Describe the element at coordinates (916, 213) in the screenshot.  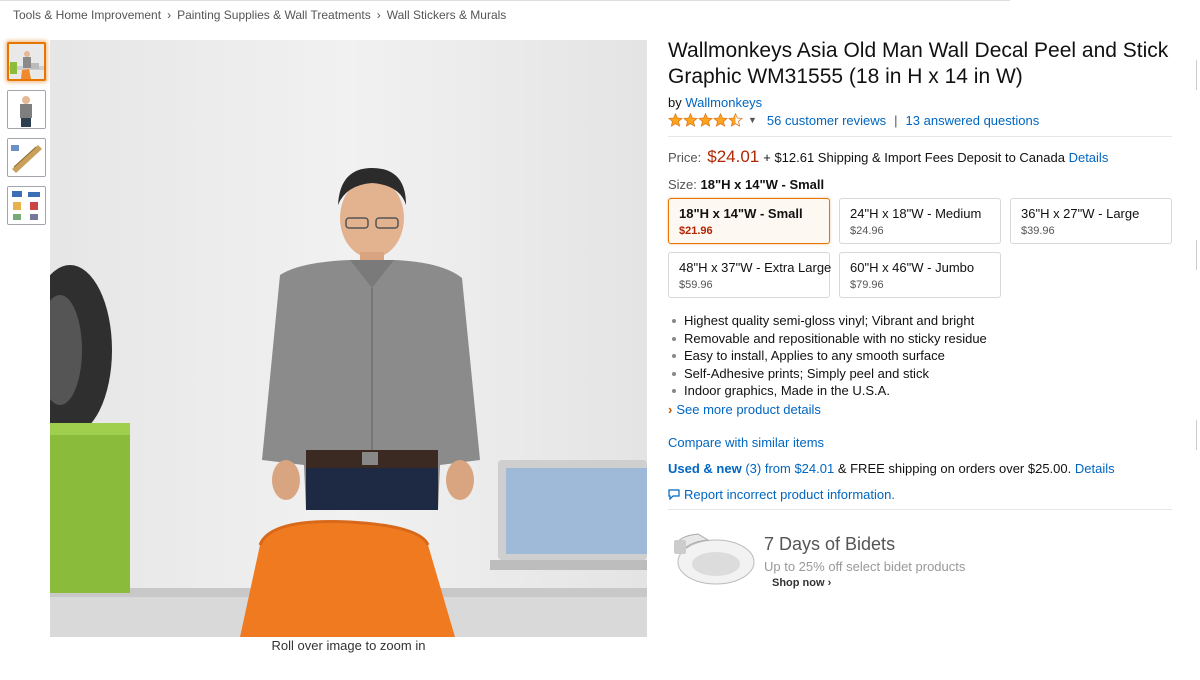
I see `size-option-name: 24"H x 18"W - Medium` at that location.